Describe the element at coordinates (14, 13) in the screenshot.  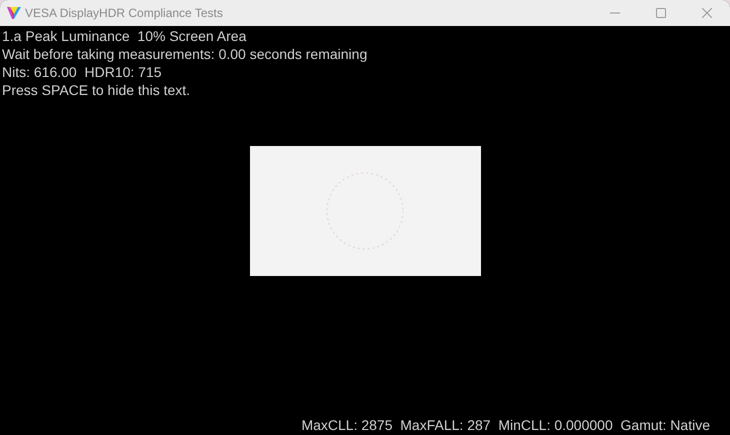
I see `app-logo-icon` at that location.